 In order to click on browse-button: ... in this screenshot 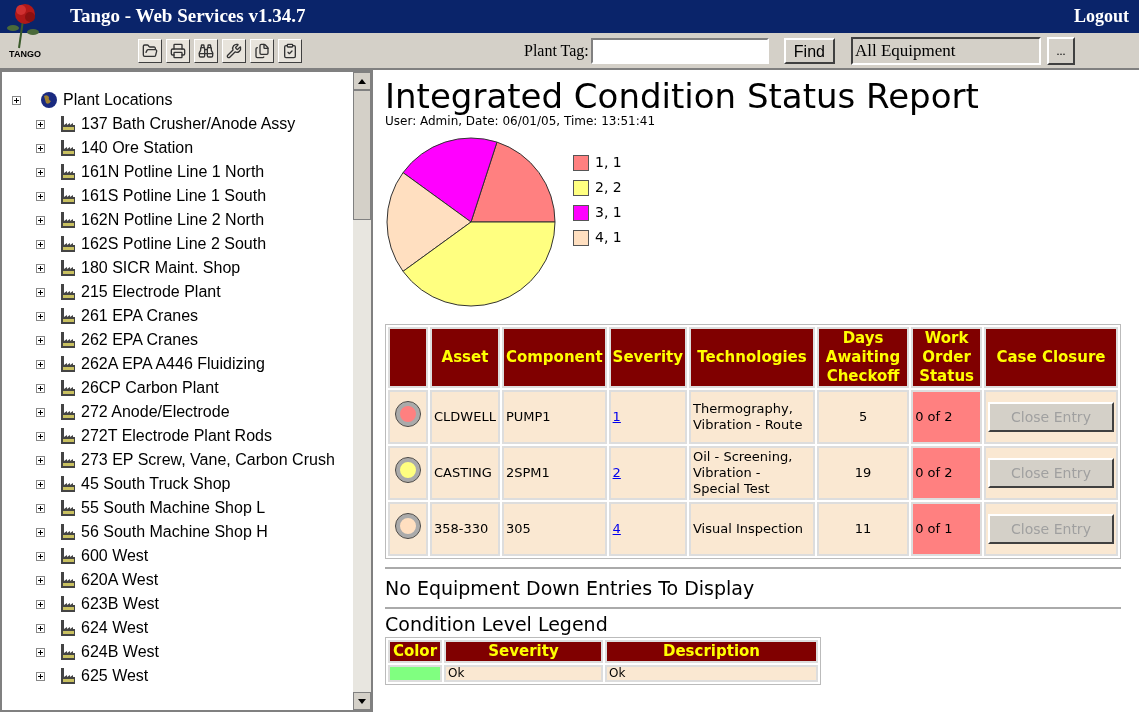, I will do `click(1060, 50)`.